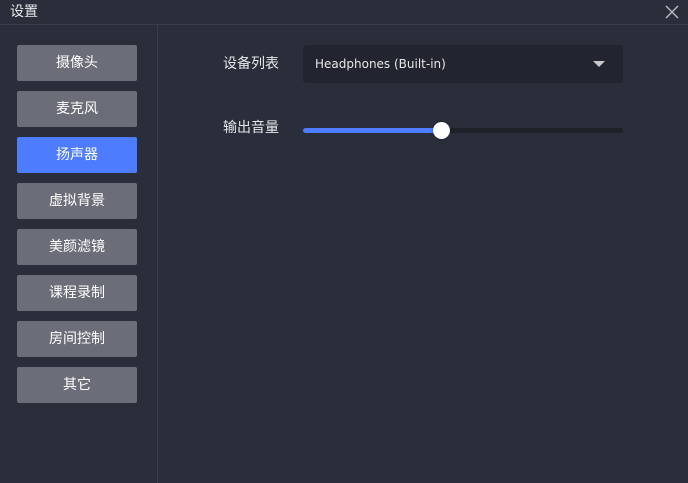 Image resolution: width=688 pixels, height=483 pixels. I want to click on output-volume-label: 输出音量, so click(251, 128).